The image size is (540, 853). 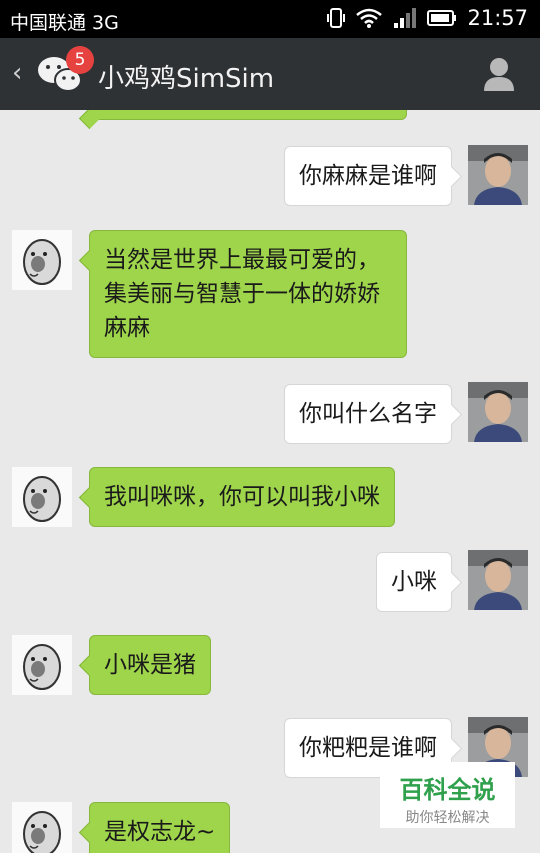 I want to click on signal-icon, so click(x=405, y=18).